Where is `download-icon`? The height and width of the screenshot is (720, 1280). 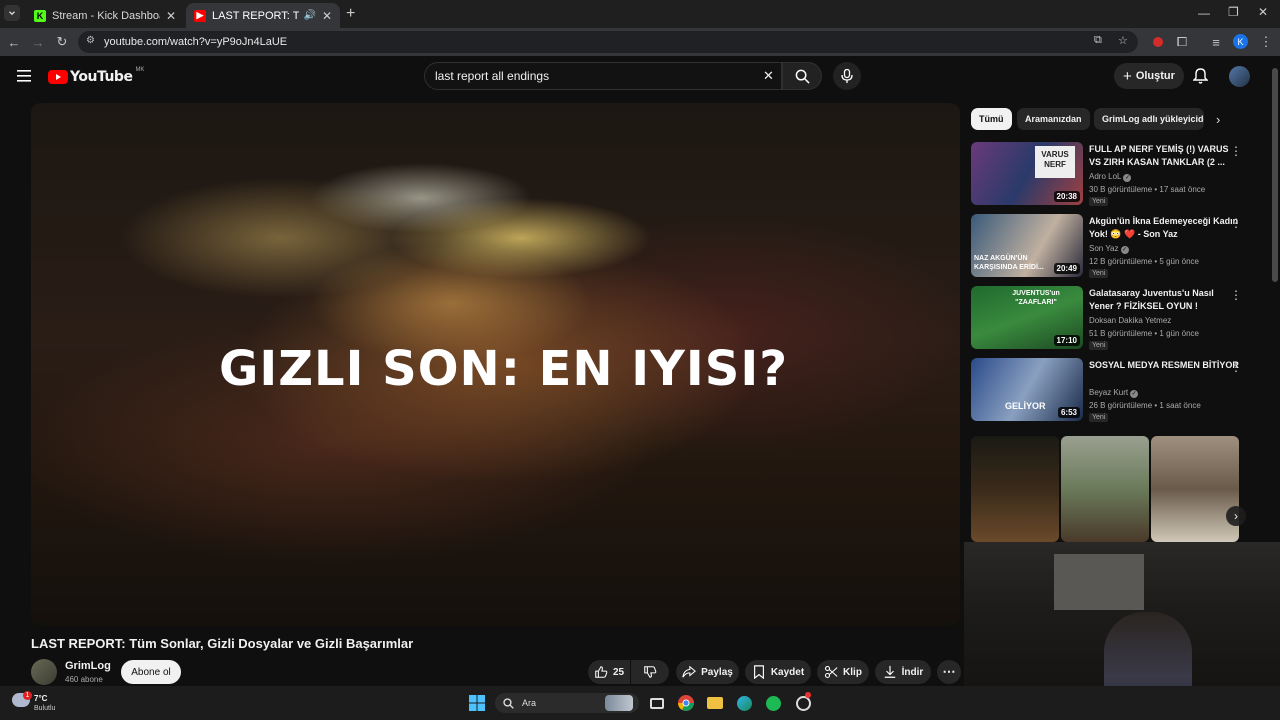 download-icon is located at coordinates (889, 671).